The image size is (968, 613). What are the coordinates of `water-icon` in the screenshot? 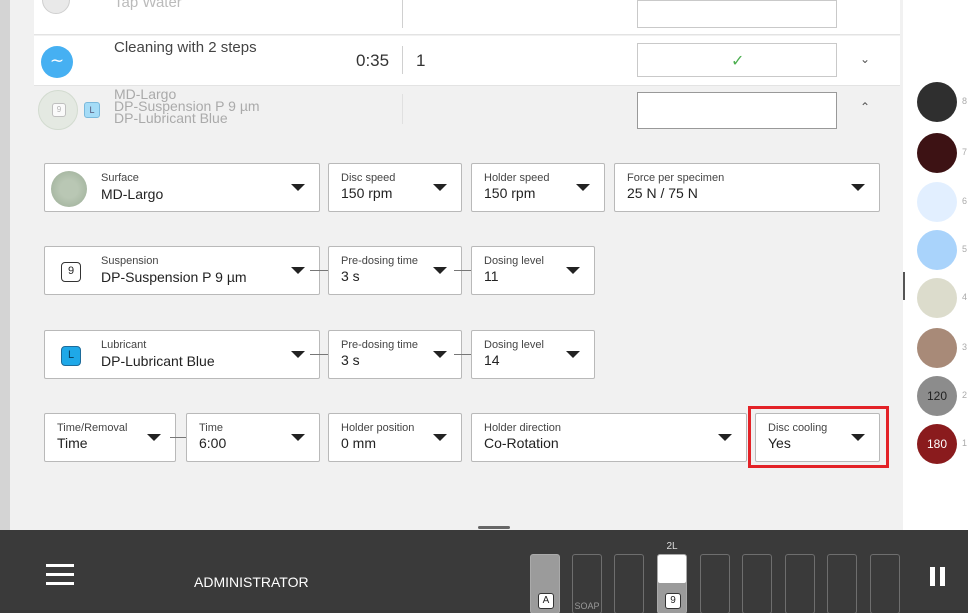 It's located at (56, 7).